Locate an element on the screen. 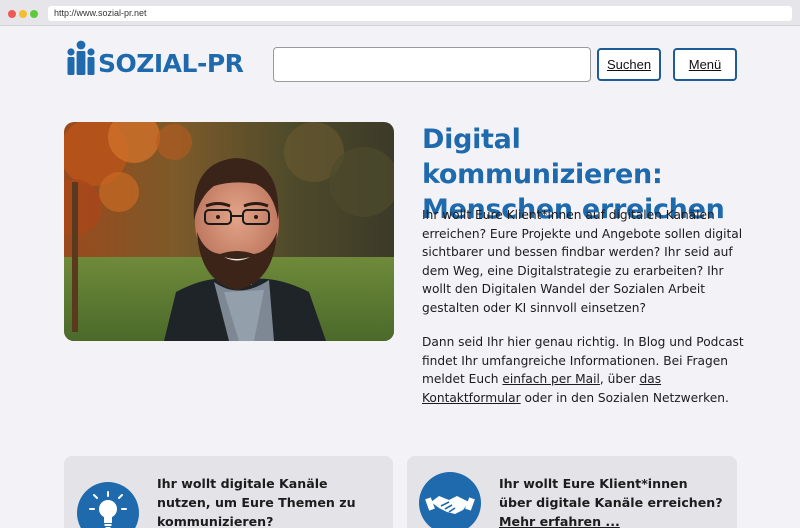 Image resolution: width=800 pixels, height=528 pixels. mail-link: einfach per Mail is located at coordinates (551, 379).